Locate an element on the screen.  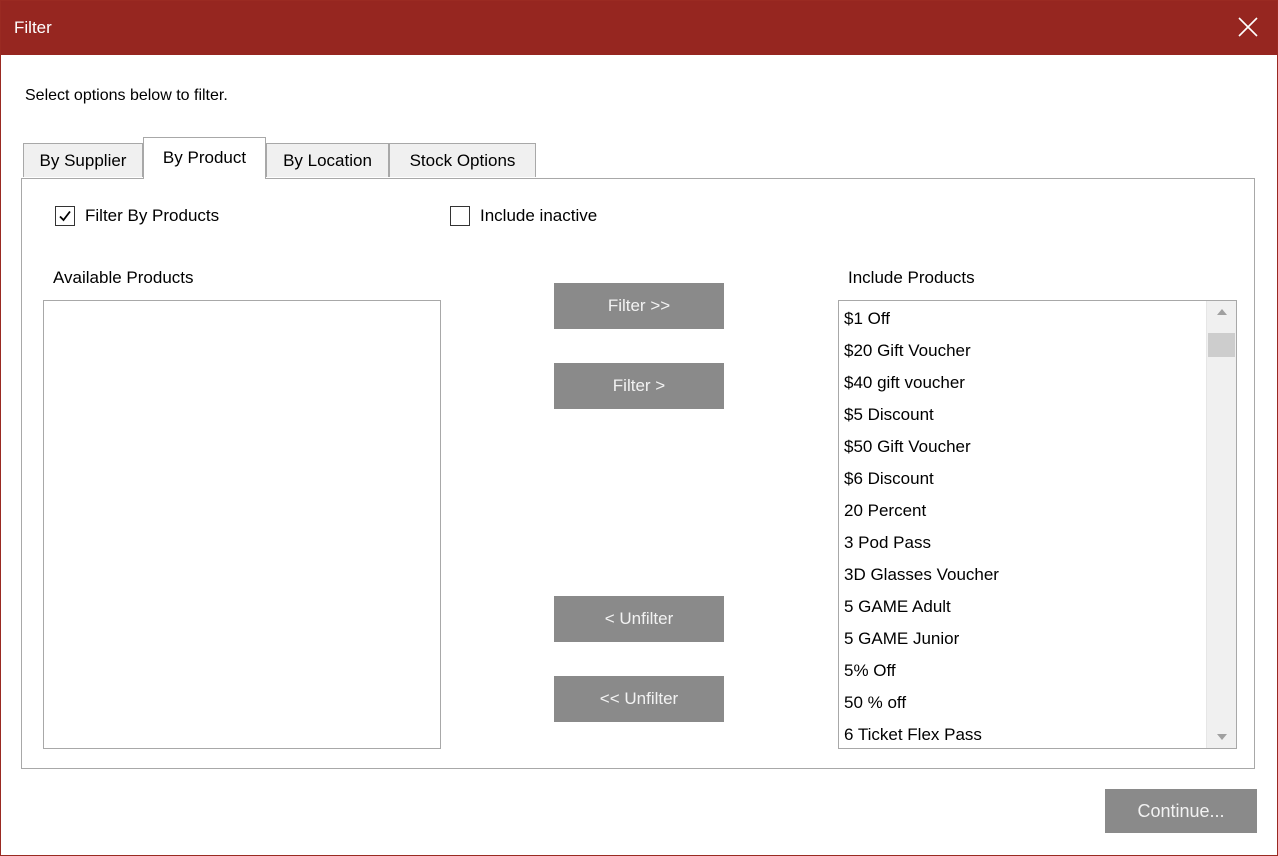
list-item: 3D Glasses Voucher is located at coordinates (1023, 575).